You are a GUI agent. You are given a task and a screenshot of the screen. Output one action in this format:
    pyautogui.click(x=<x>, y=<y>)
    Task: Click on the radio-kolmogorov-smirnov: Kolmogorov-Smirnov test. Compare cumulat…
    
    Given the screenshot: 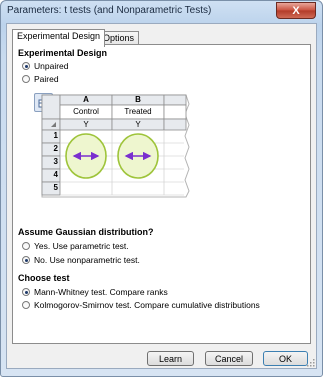 What is the action you would take?
    pyautogui.click(x=141, y=305)
    